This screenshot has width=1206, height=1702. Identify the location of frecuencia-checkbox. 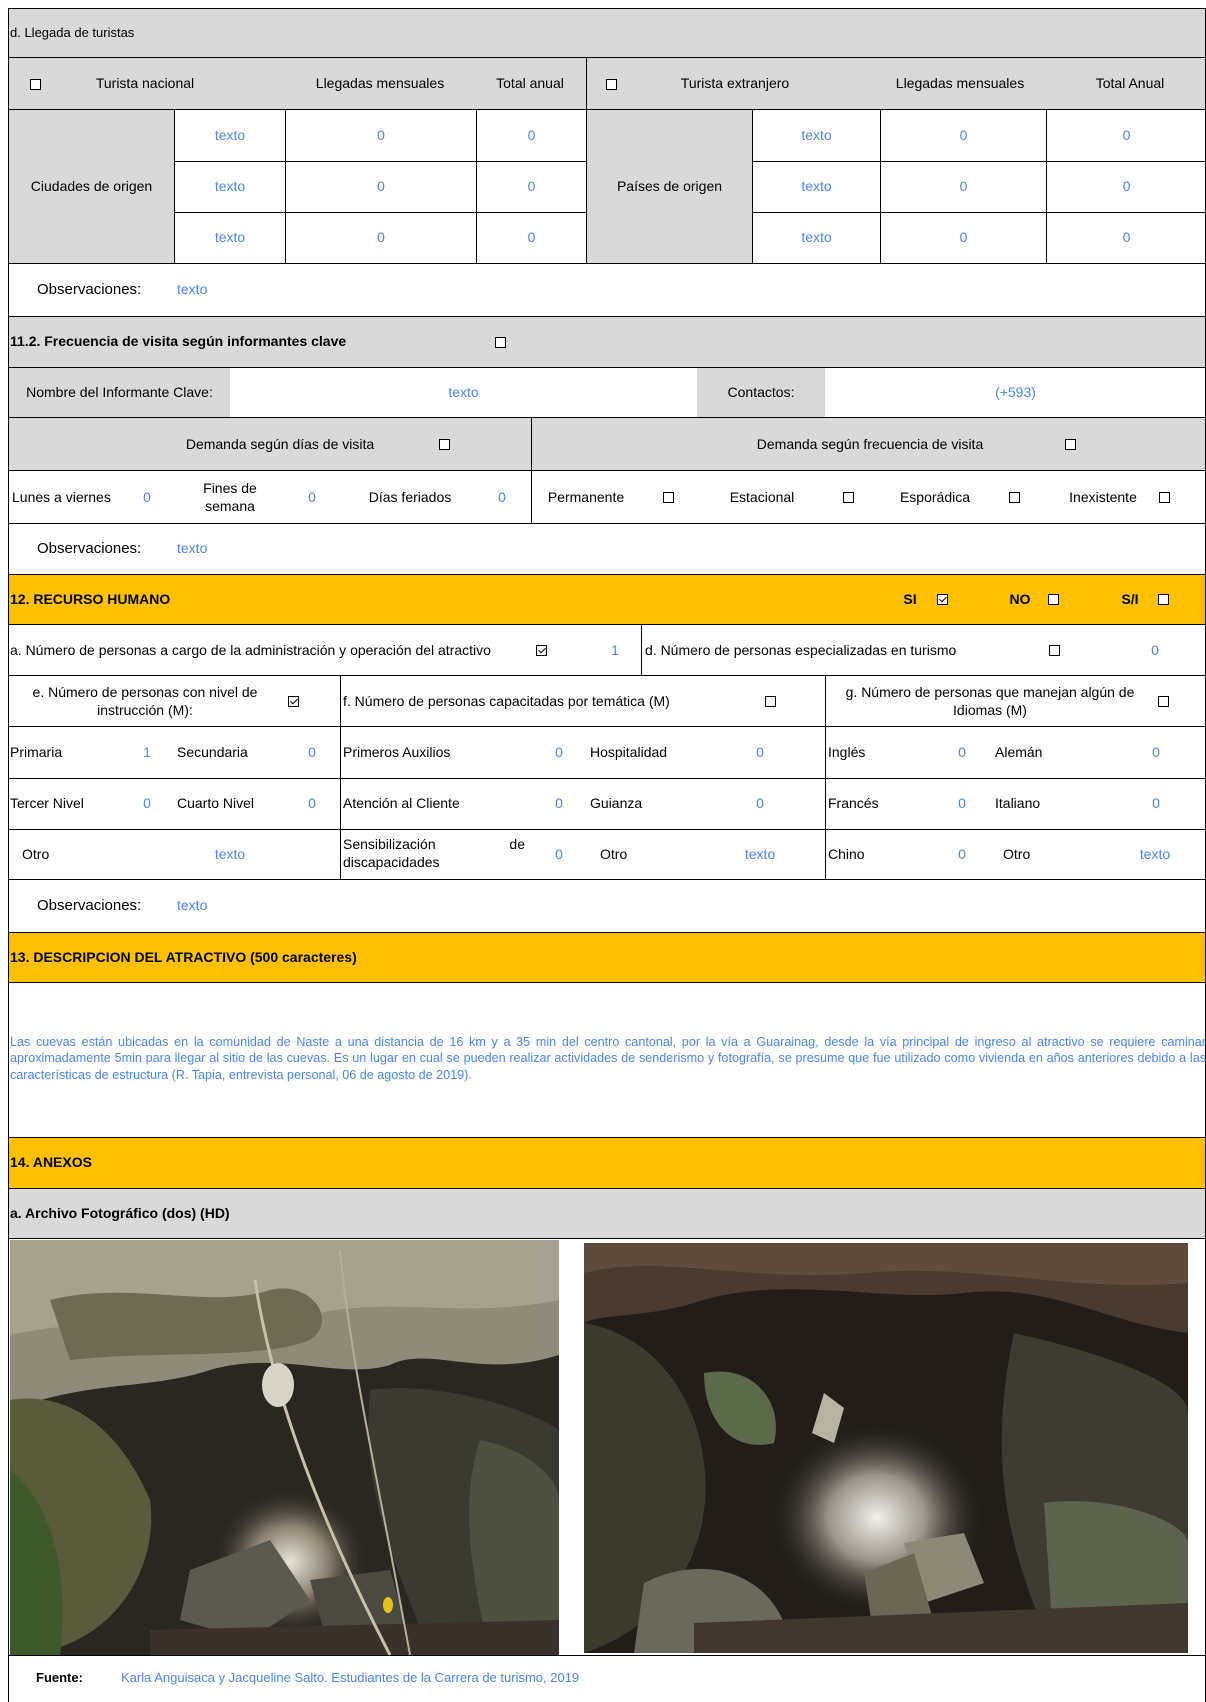
(500, 342).